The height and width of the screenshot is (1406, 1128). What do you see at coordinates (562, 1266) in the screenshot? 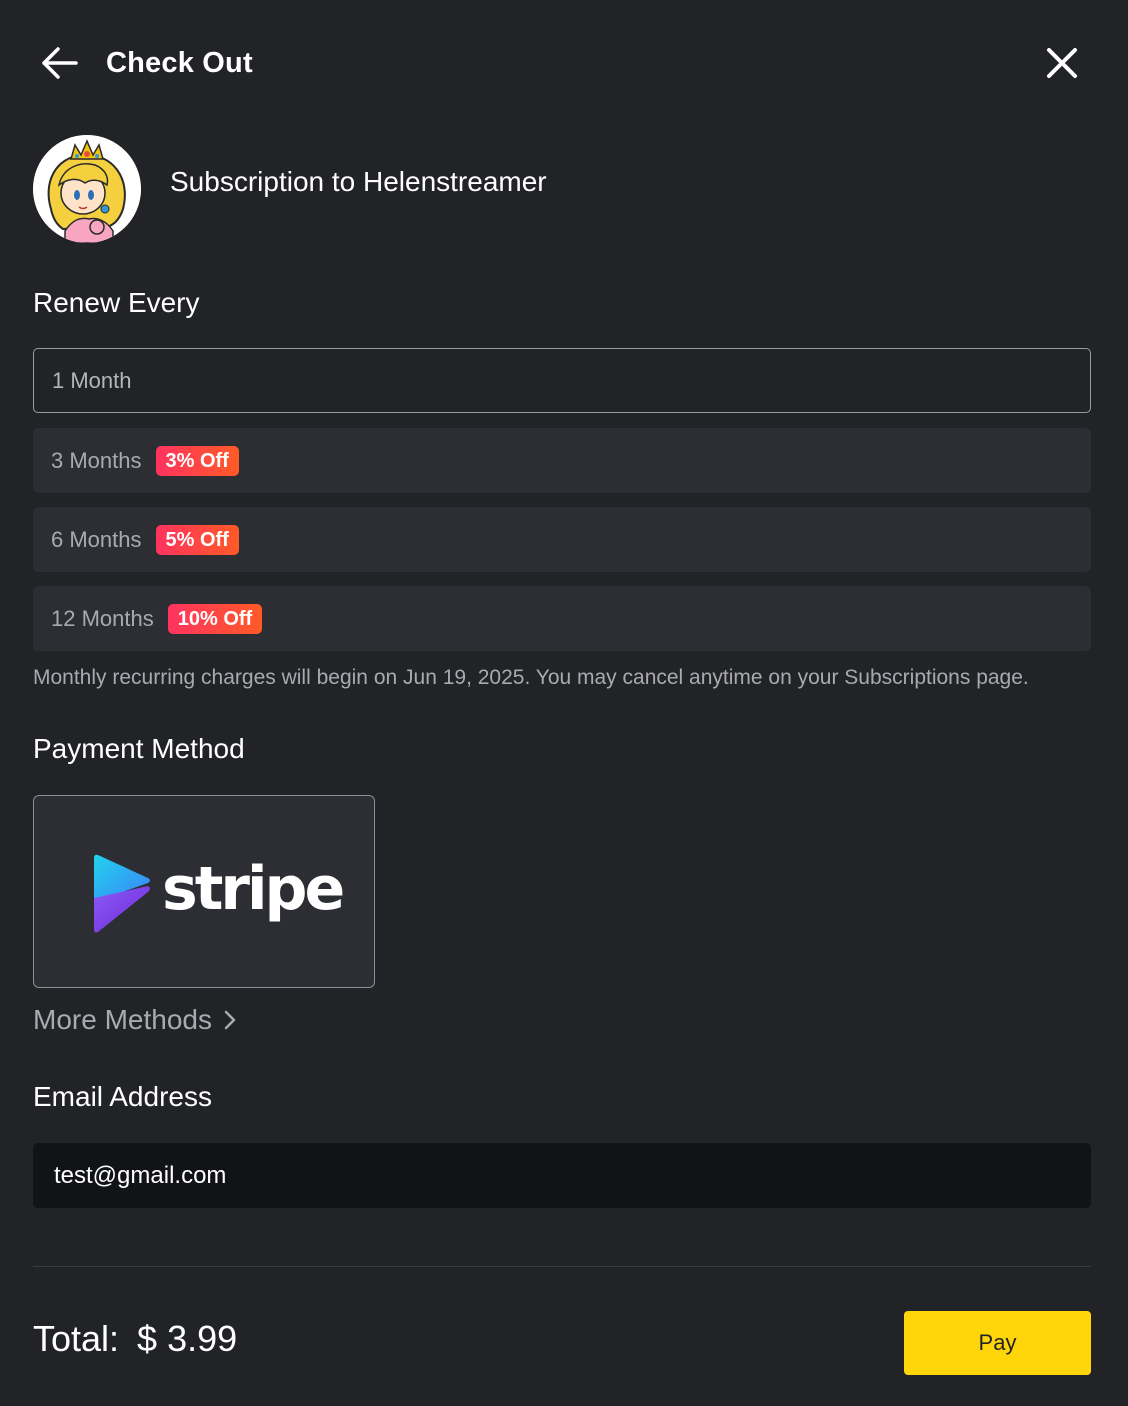
I see `divider` at bounding box center [562, 1266].